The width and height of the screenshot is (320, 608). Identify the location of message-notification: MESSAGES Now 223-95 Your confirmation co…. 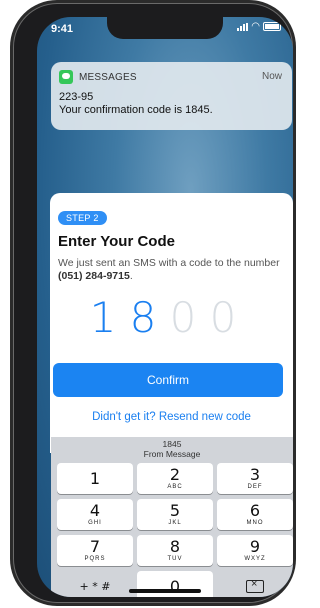
(171, 96).